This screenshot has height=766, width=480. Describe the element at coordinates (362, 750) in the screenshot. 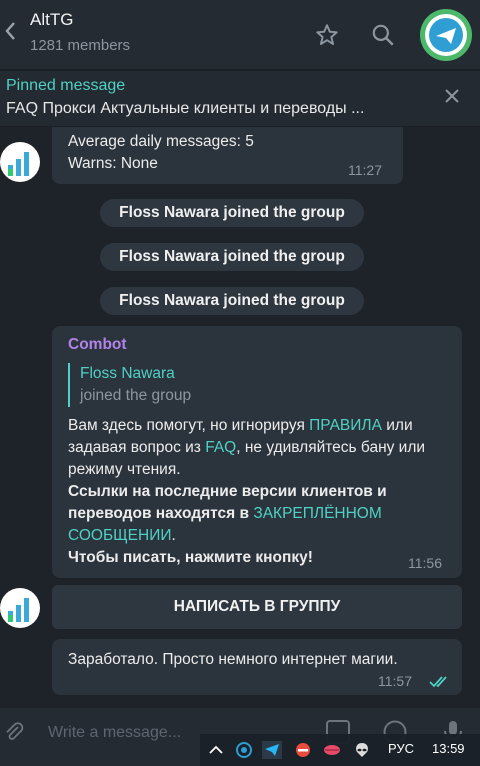

I see `alien-icon` at that location.